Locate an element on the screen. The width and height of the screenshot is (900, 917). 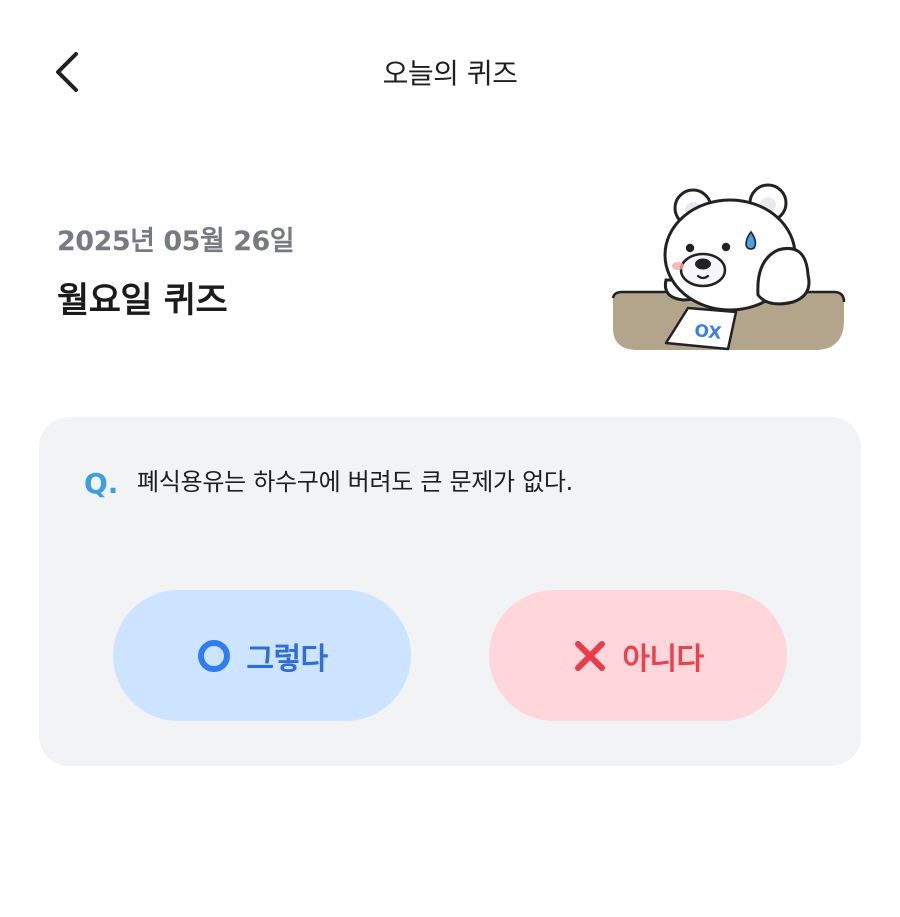
x-icon is located at coordinates (590, 655).